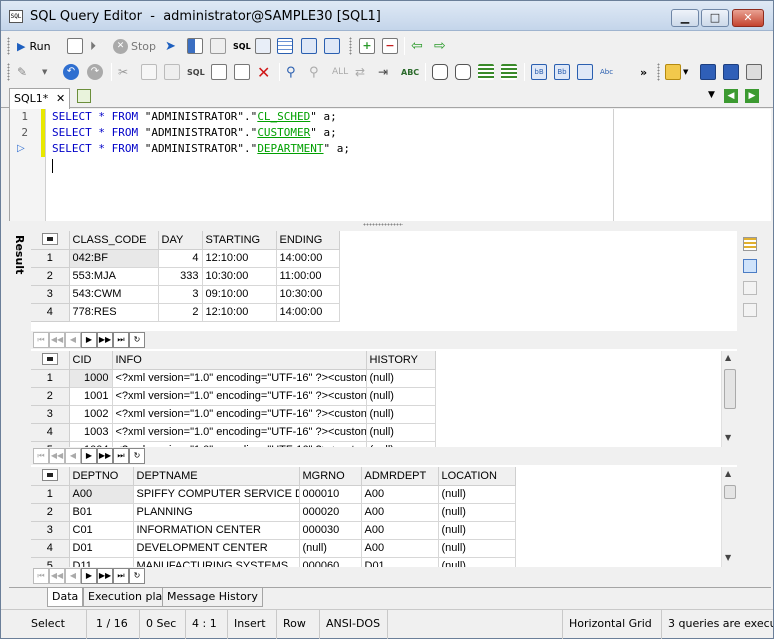 This screenshot has height=639, width=774. Describe the element at coordinates (105, 340) in the screenshot. I see `next-page-icon: ▶▶` at that location.